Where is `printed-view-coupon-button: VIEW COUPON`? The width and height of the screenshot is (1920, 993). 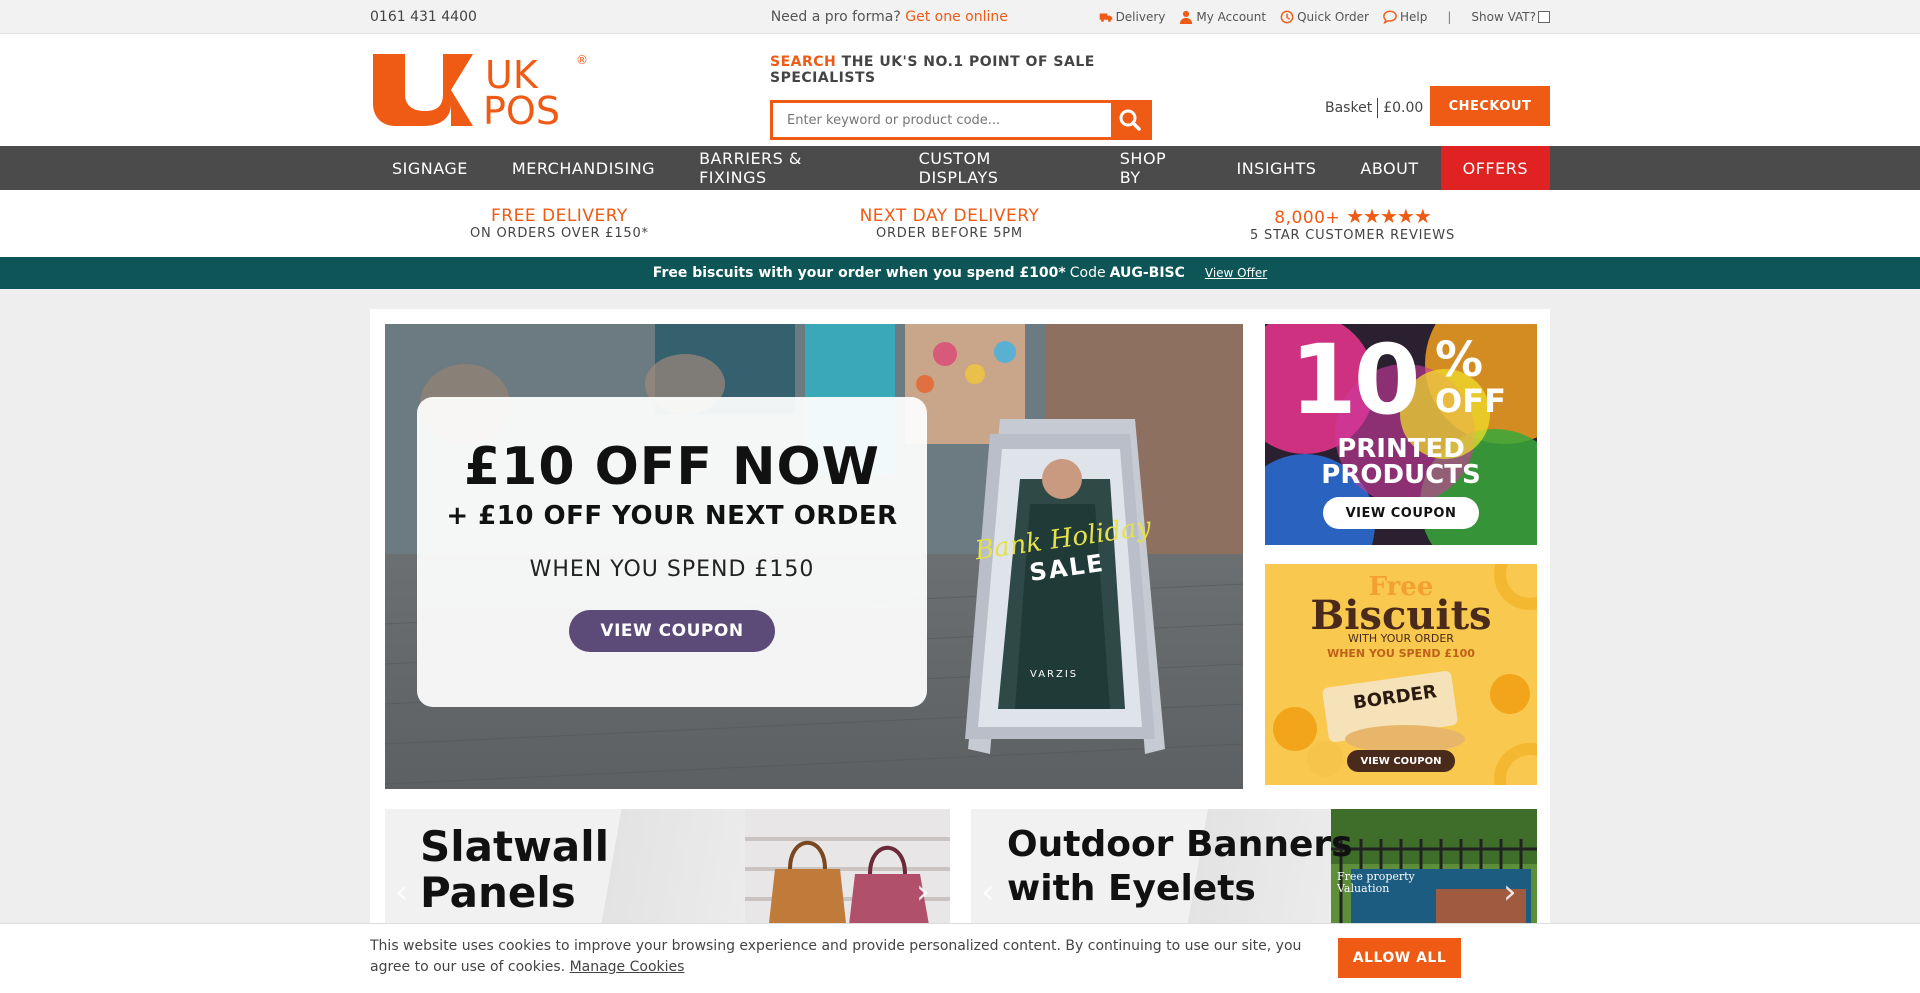
printed-view-coupon-button: VIEW COUPON is located at coordinates (1401, 513).